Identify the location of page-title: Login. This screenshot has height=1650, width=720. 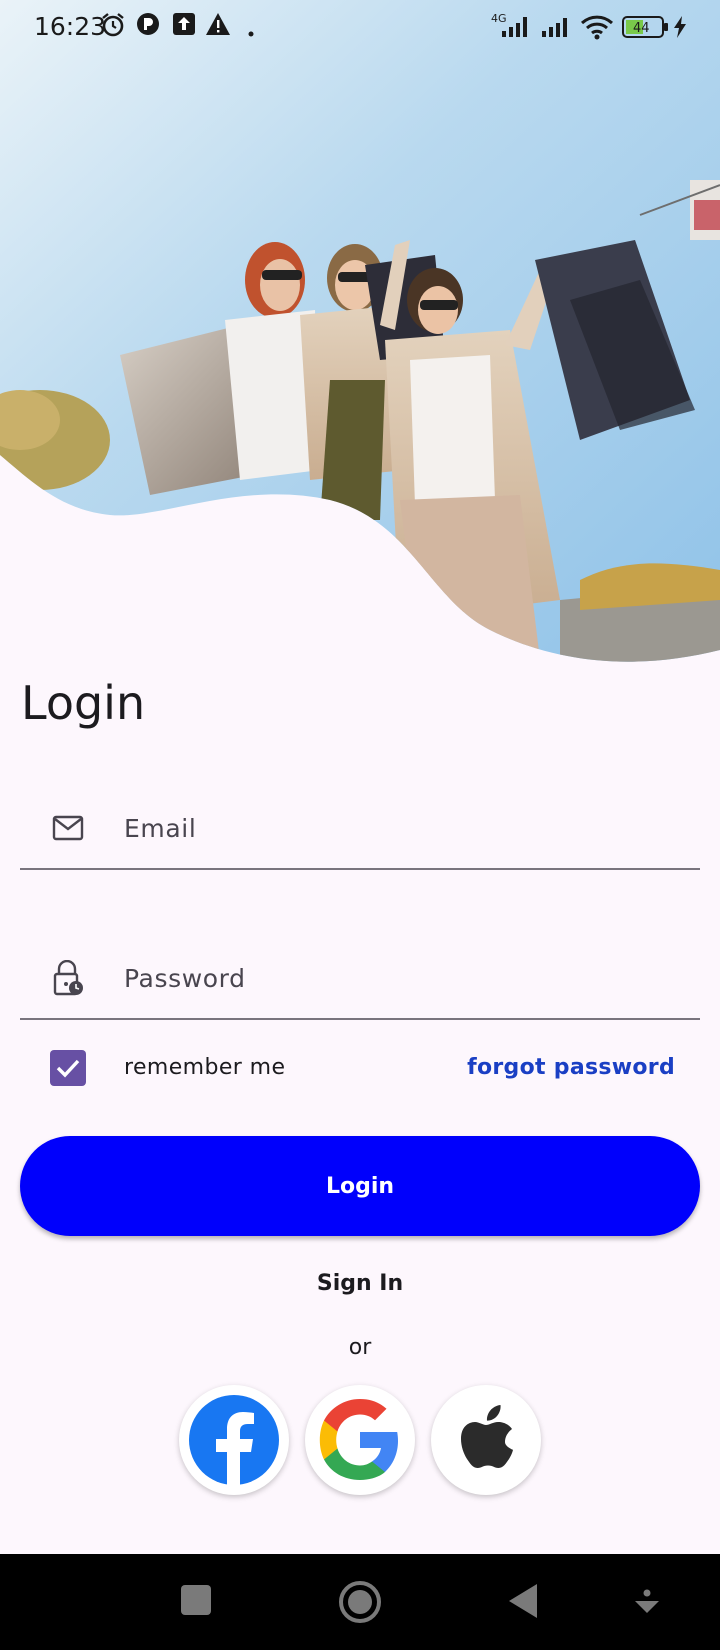
(83, 703).